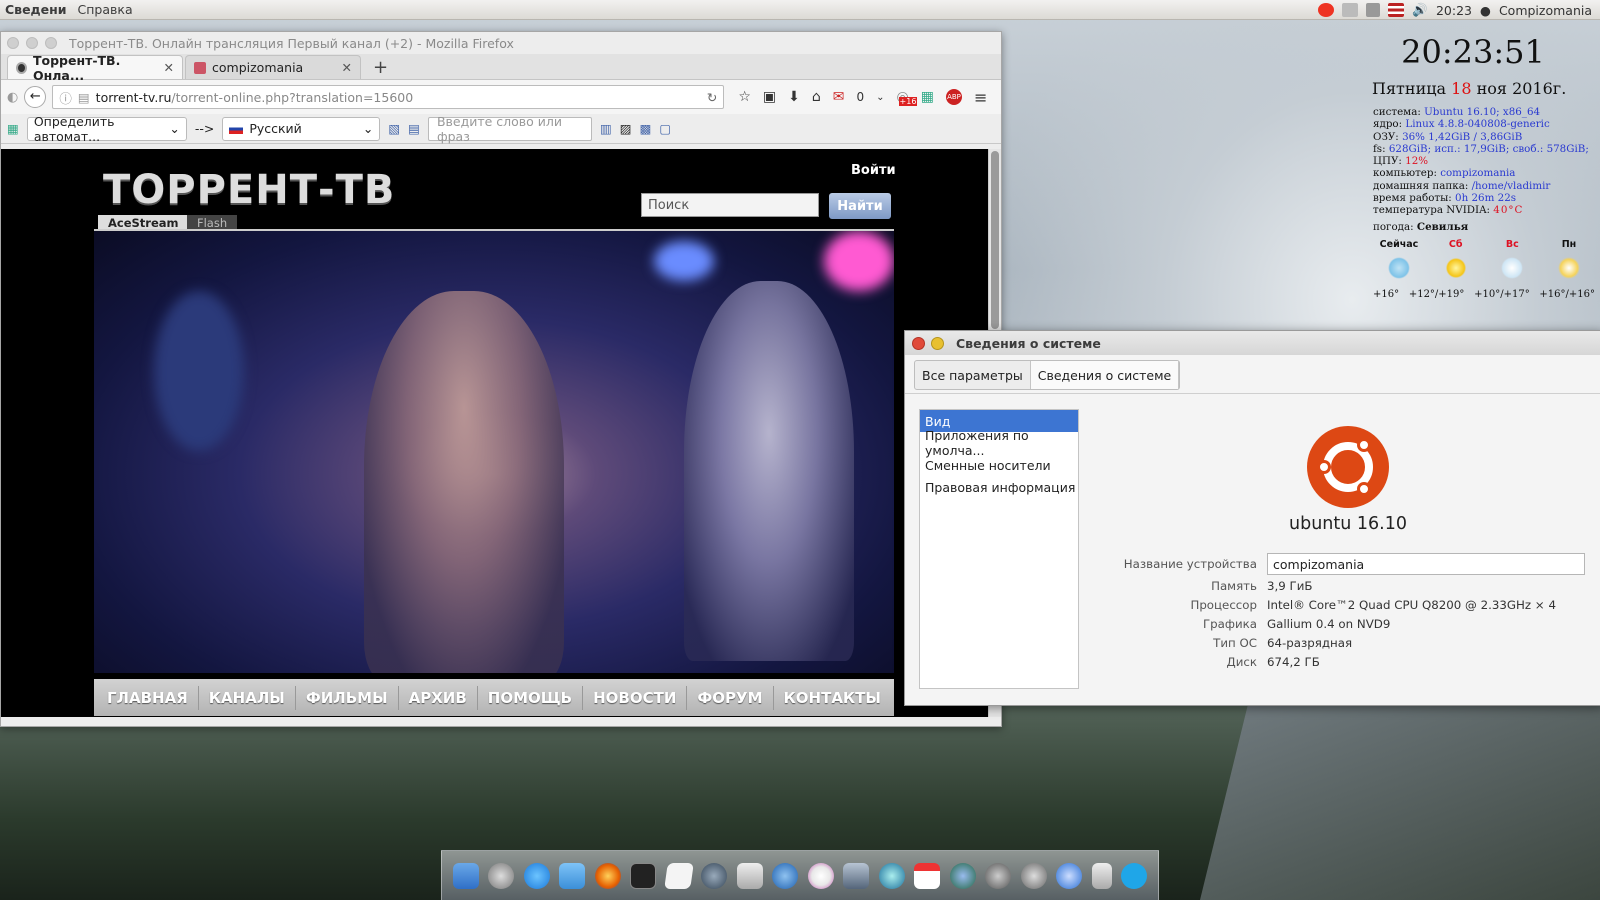 Image resolution: width=1600 pixels, height=900 pixels. What do you see at coordinates (999, 487) in the screenshot?
I see `sidebar-item-legal: Правовая информация` at bounding box center [999, 487].